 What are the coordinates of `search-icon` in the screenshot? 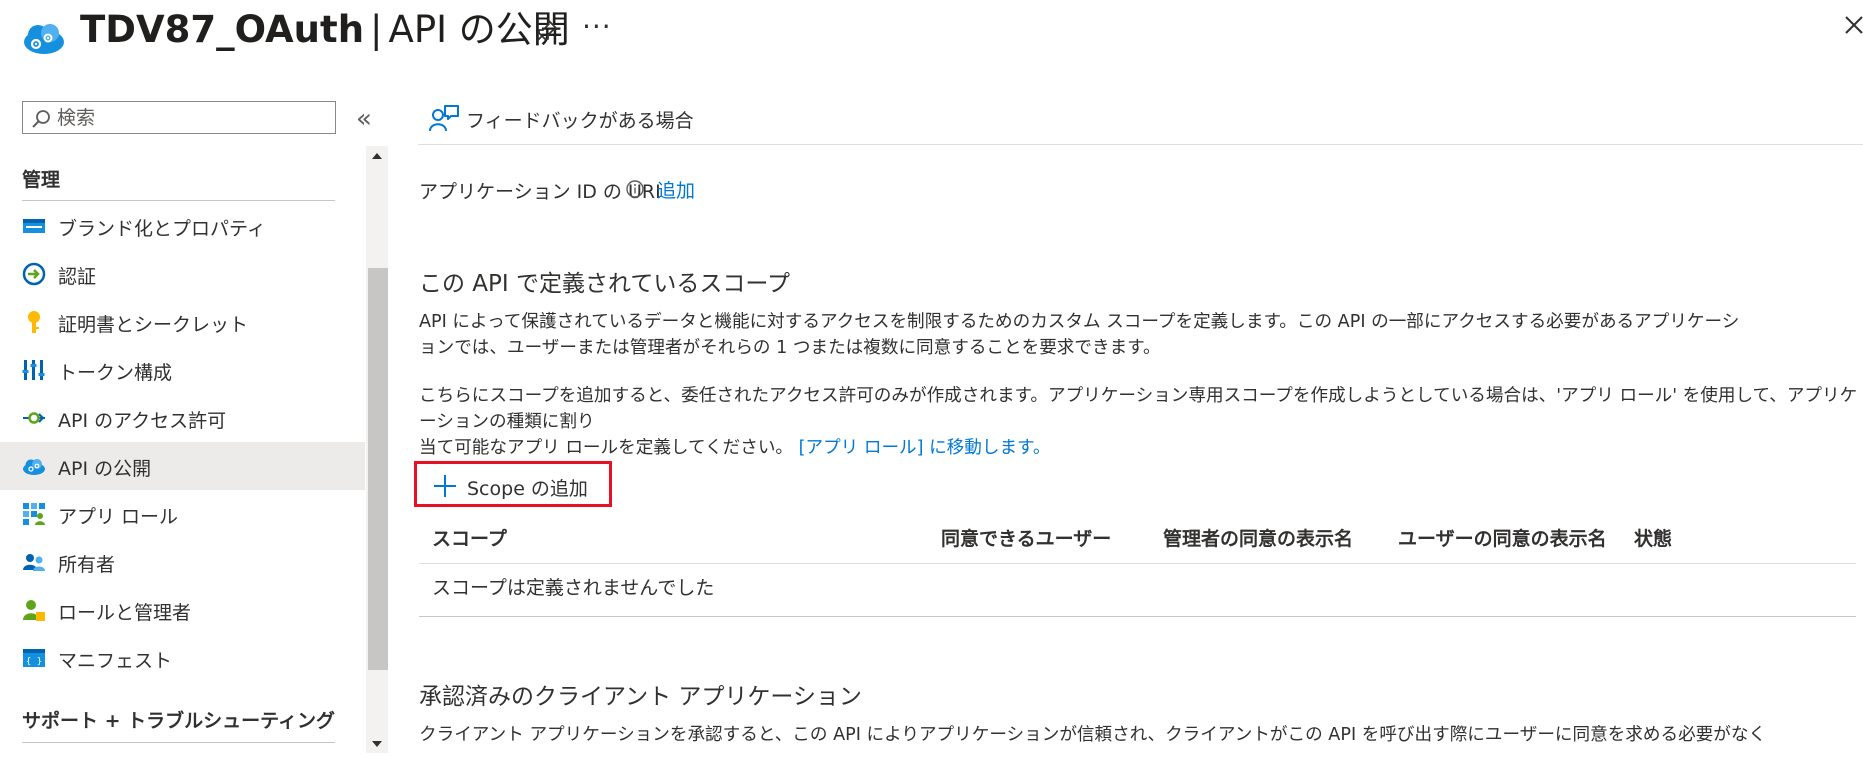 It's located at (41, 119).